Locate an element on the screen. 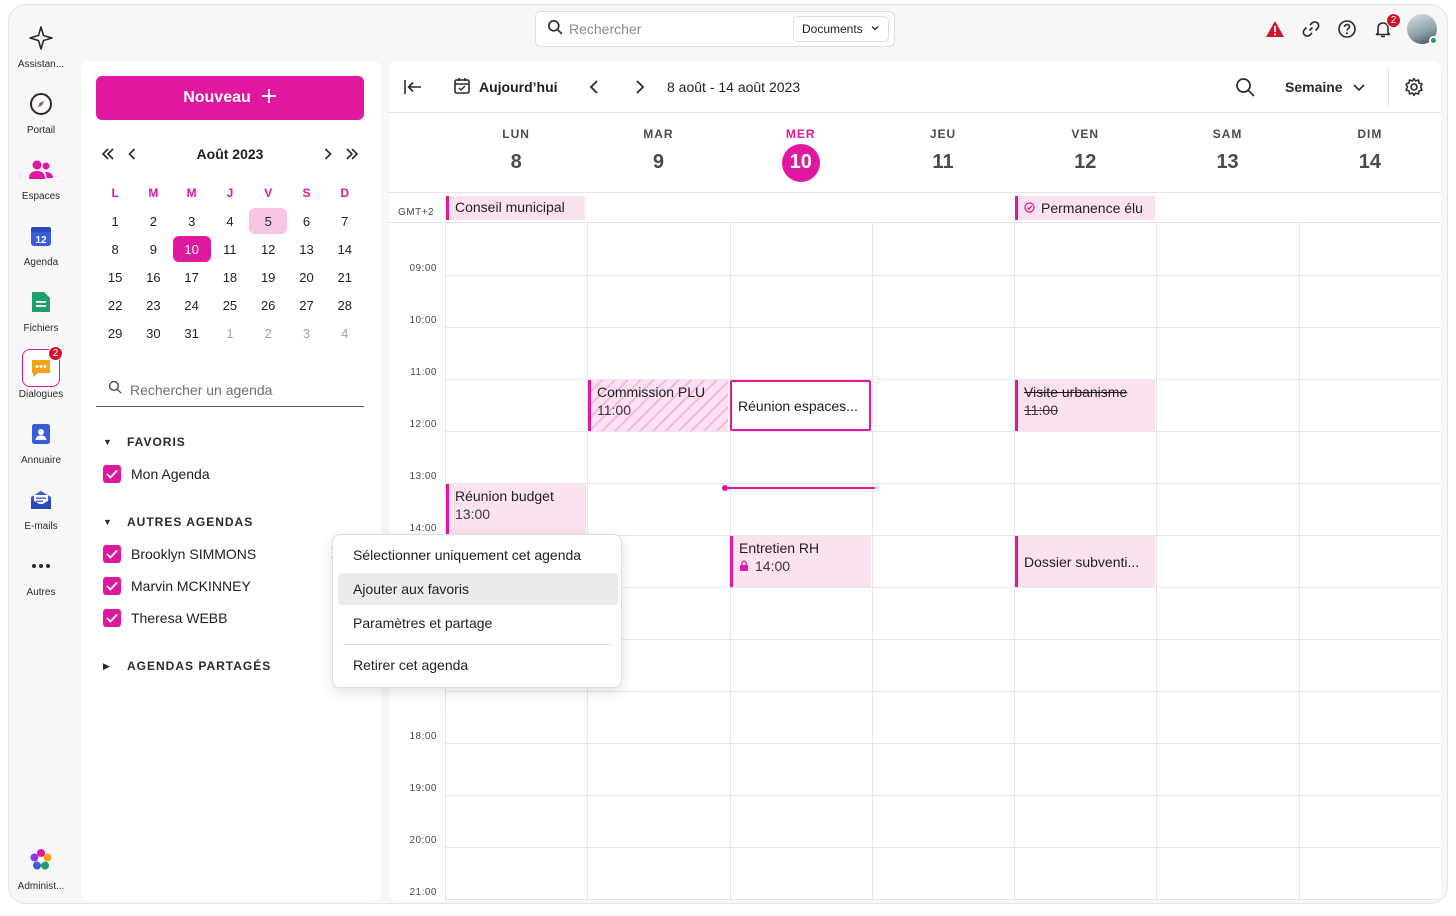 The image size is (1456, 916). event-entretien-rh: Entretien RH 14:00 is located at coordinates (800, 561).